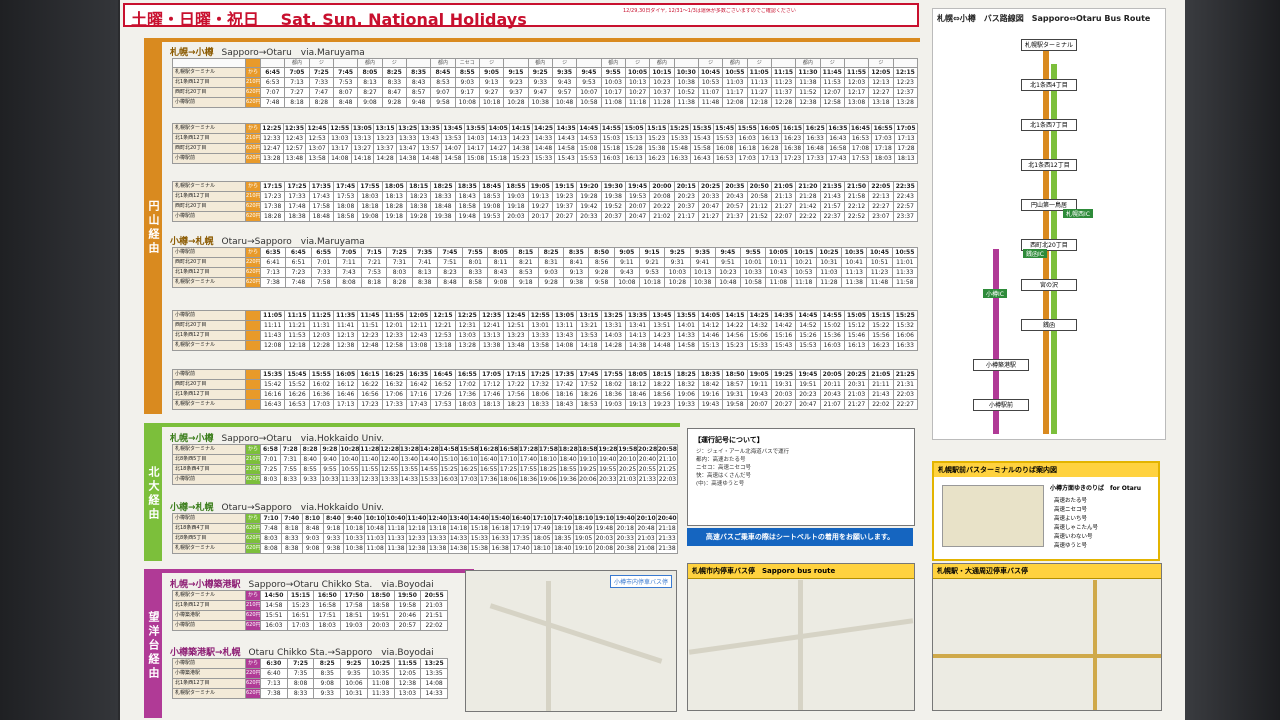 The image size is (1280, 720). I want to click on departure-time: 6:58, so click(270, 449).